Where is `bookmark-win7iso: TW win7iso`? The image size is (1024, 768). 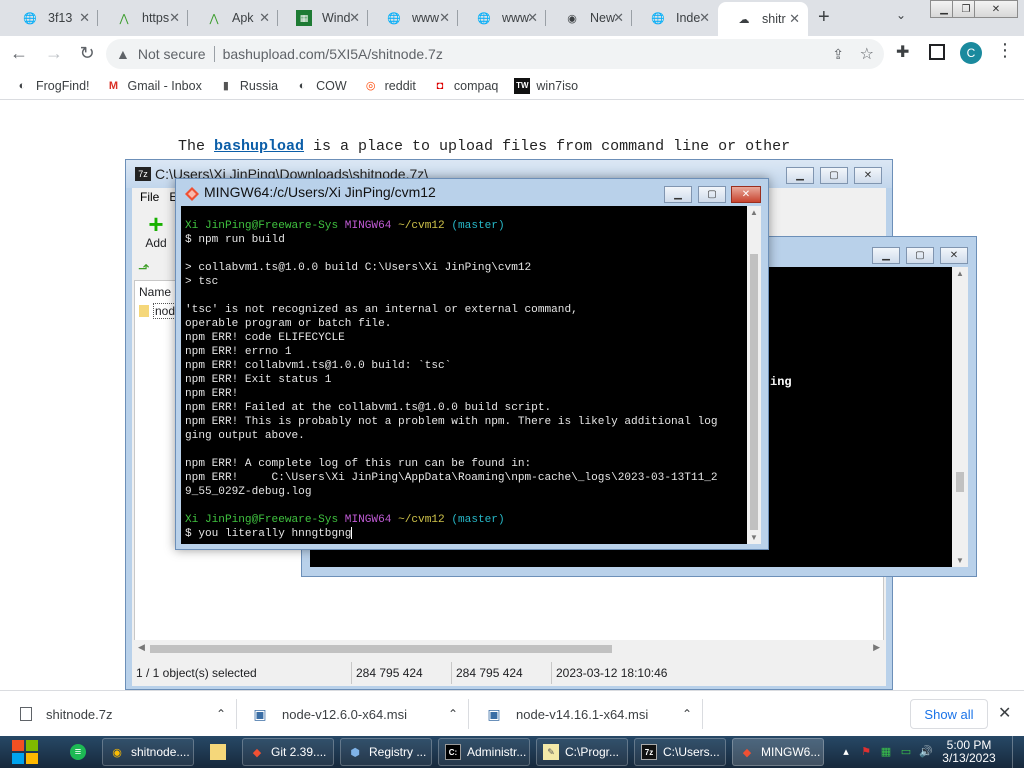 bookmark-win7iso: TW win7iso is located at coordinates (546, 85).